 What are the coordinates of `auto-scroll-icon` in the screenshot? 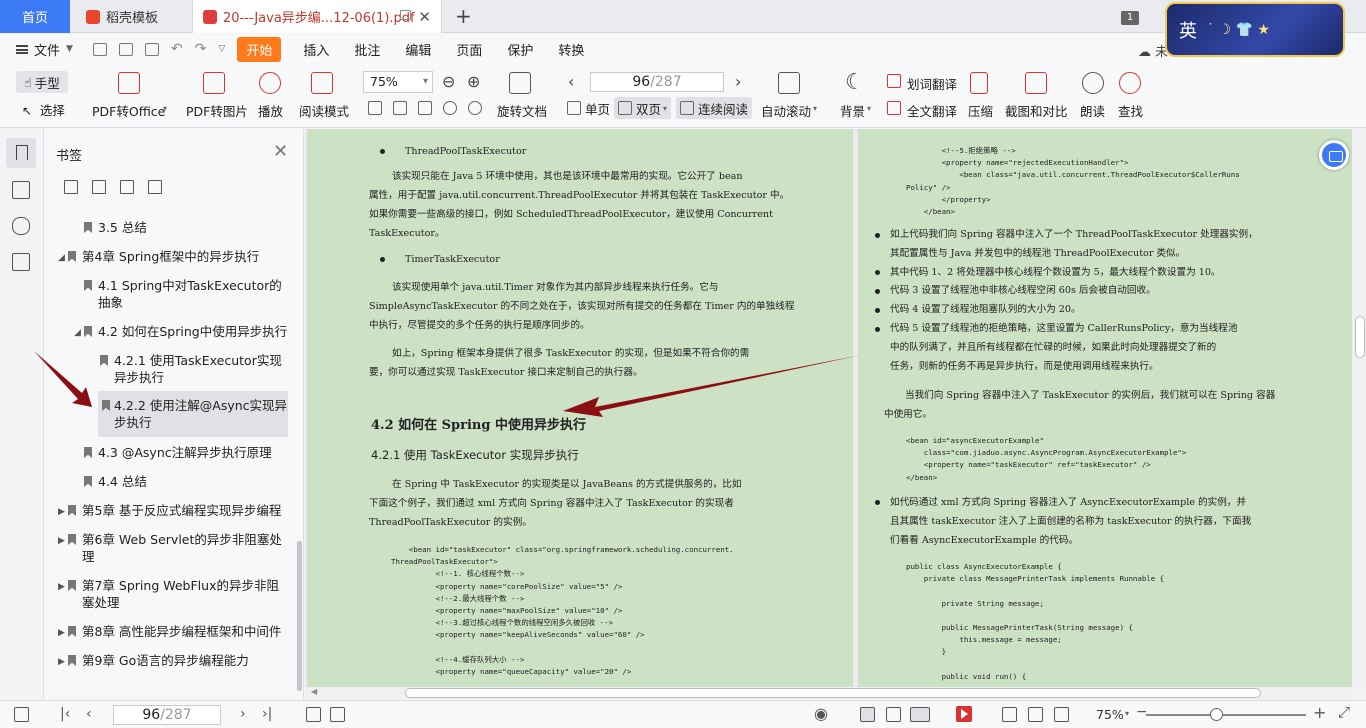 It's located at (789, 83).